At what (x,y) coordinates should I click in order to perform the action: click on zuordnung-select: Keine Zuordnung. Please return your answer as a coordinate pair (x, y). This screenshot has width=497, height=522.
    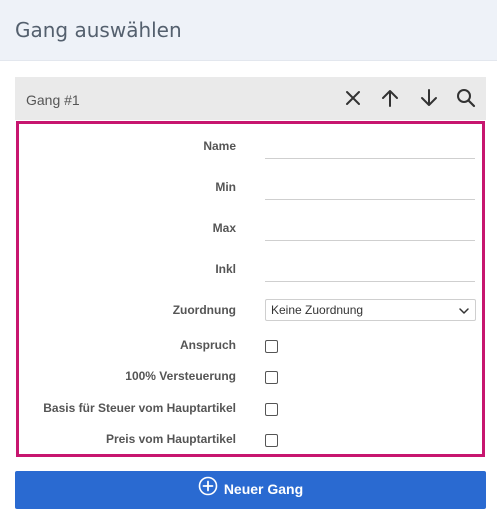
    Looking at the image, I should click on (370, 310).